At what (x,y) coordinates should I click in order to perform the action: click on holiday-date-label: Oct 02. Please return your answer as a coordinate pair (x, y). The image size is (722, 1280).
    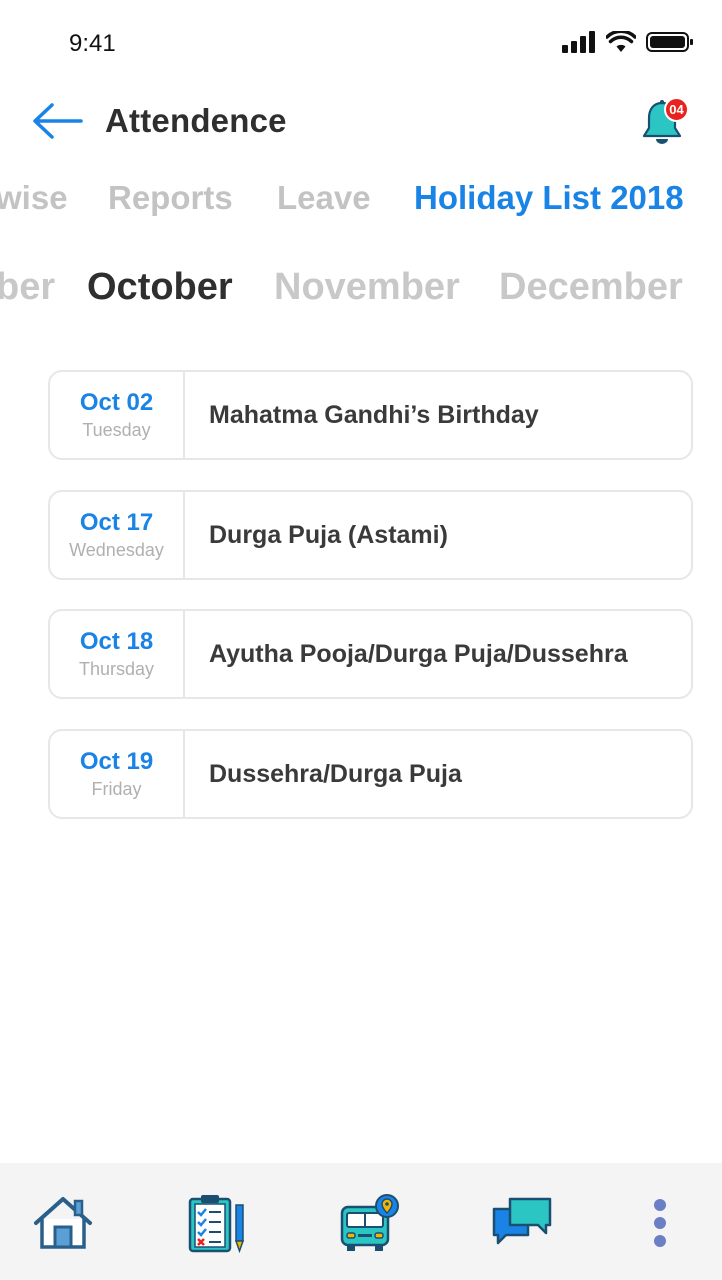
    Looking at the image, I should click on (116, 402).